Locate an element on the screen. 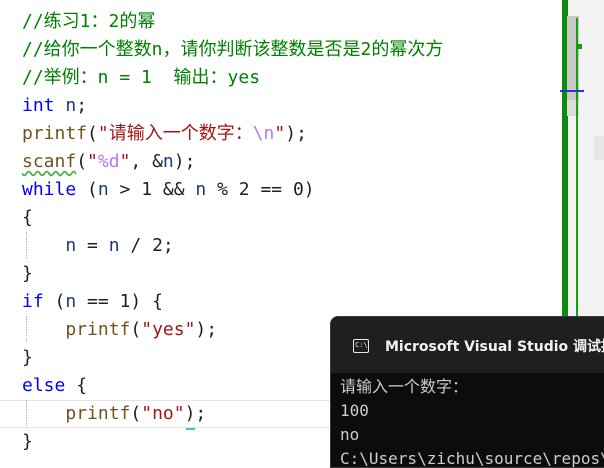 This screenshot has width=604, height=468. code-token: %d is located at coordinates (108, 161).